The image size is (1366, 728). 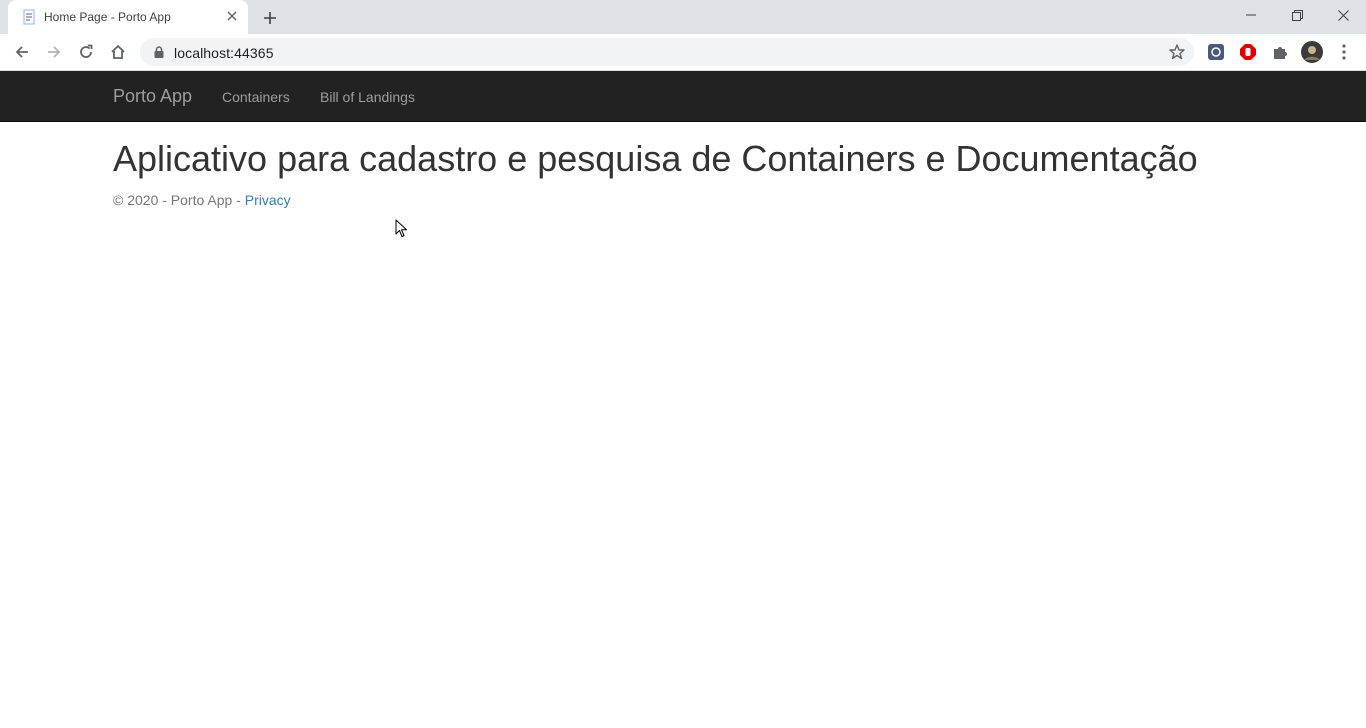 I want to click on tab-title: Home Page - Porto App, so click(x=107, y=17).